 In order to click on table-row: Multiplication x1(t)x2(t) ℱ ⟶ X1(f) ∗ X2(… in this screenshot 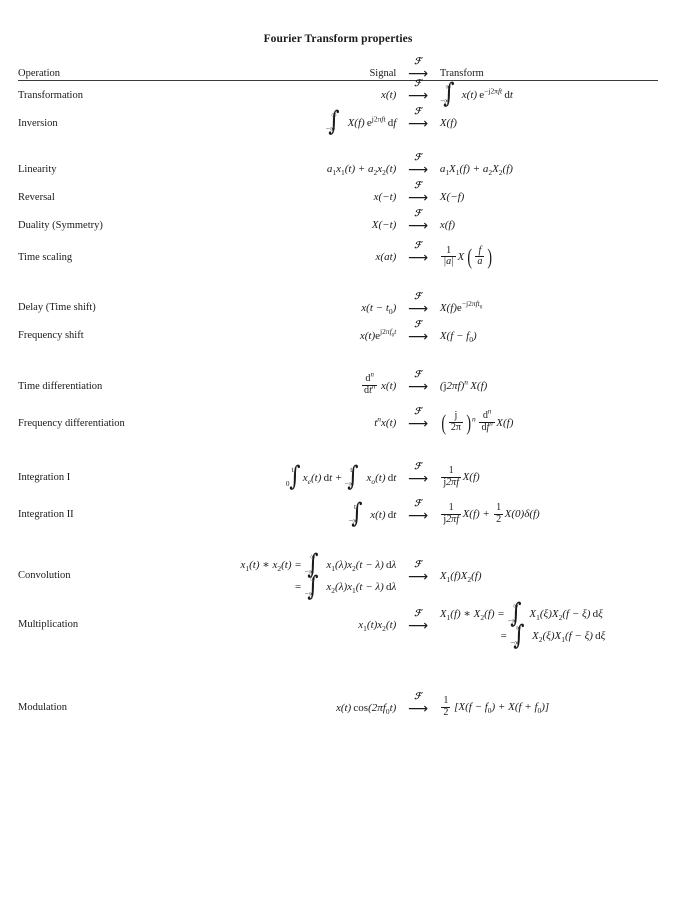, I will do `click(338, 624)`.